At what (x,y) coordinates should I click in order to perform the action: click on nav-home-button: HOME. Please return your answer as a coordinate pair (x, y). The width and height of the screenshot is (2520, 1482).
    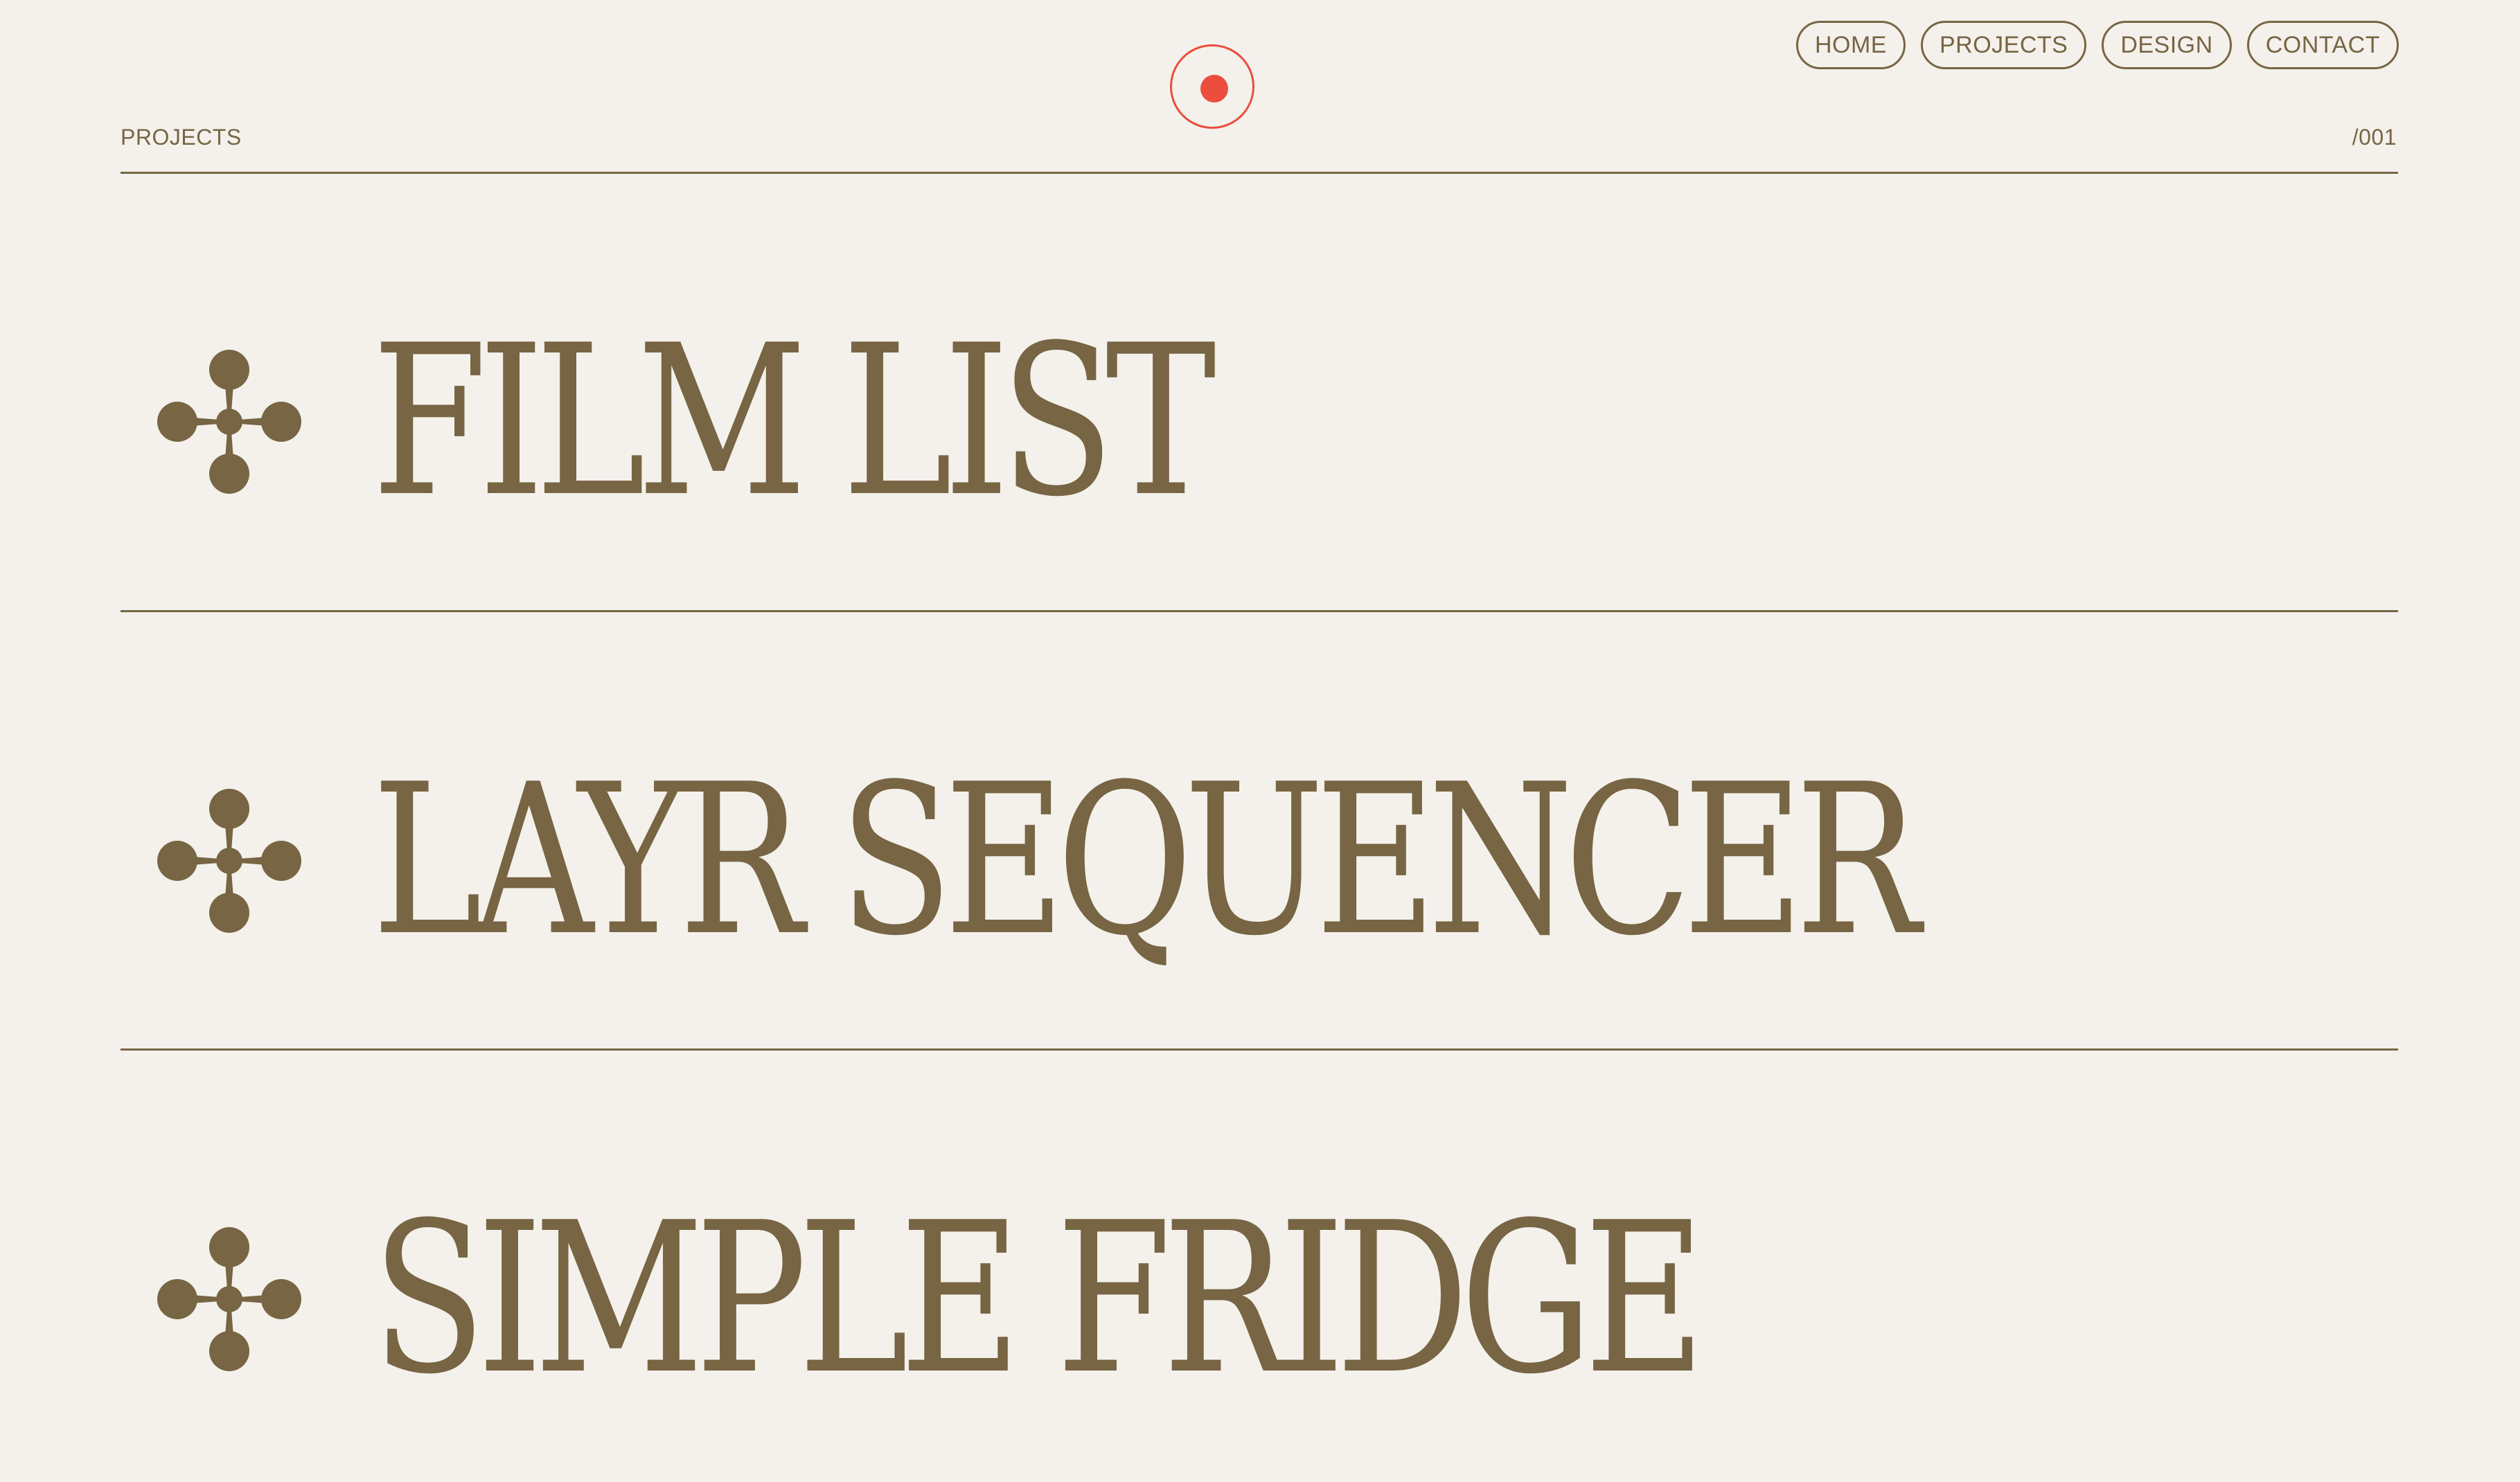
    Looking at the image, I should click on (1850, 45).